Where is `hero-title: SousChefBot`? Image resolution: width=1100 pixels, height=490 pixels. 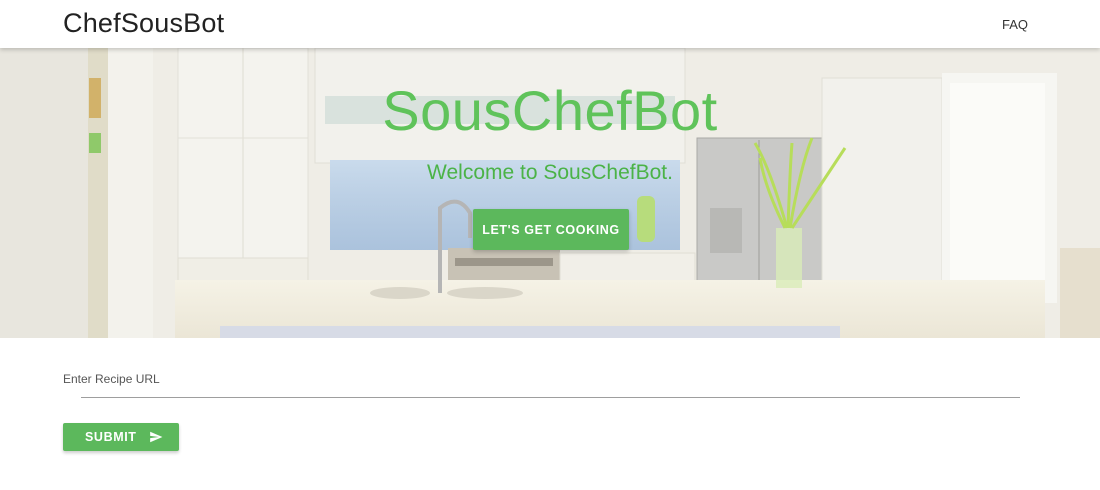 hero-title: SousChefBot is located at coordinates (550, 110).